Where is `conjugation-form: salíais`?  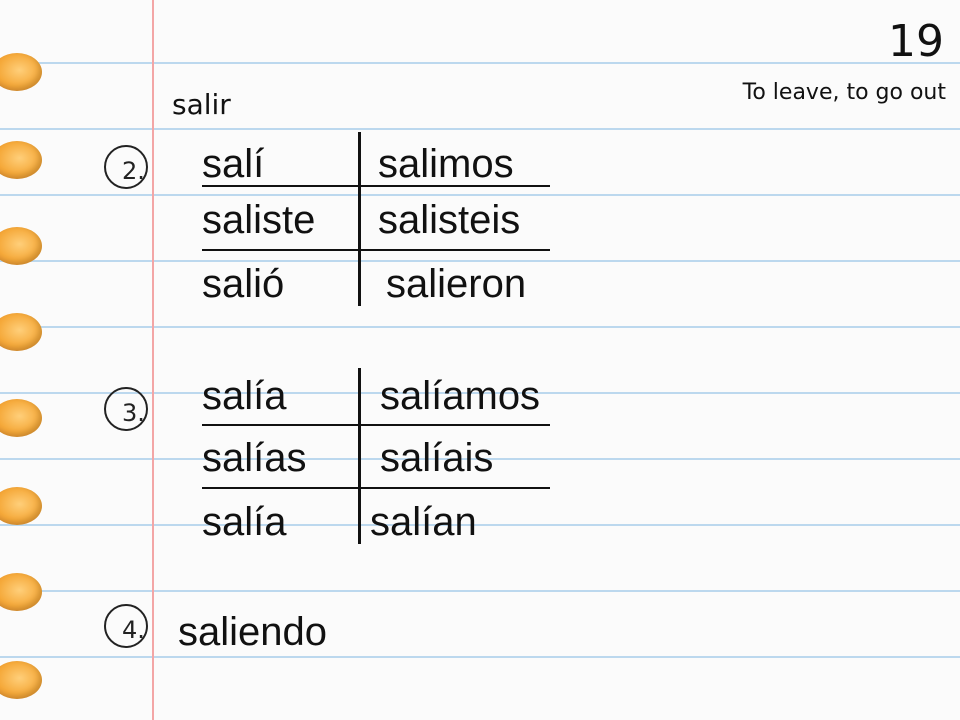 conjugation-form: salíais is located at coordinates (437, 458).